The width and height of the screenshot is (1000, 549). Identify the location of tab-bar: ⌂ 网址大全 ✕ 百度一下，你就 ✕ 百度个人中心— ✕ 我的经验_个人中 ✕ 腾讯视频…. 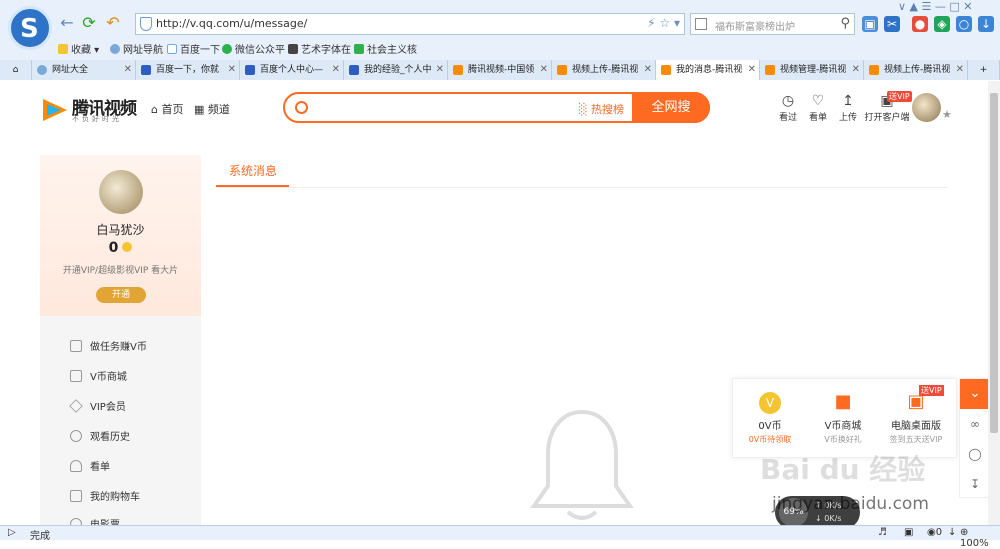
(500, 70).